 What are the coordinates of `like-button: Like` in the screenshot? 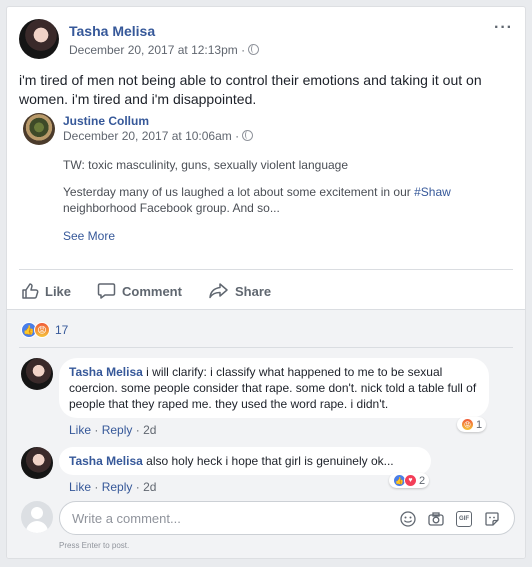 It's located at (46, 291).